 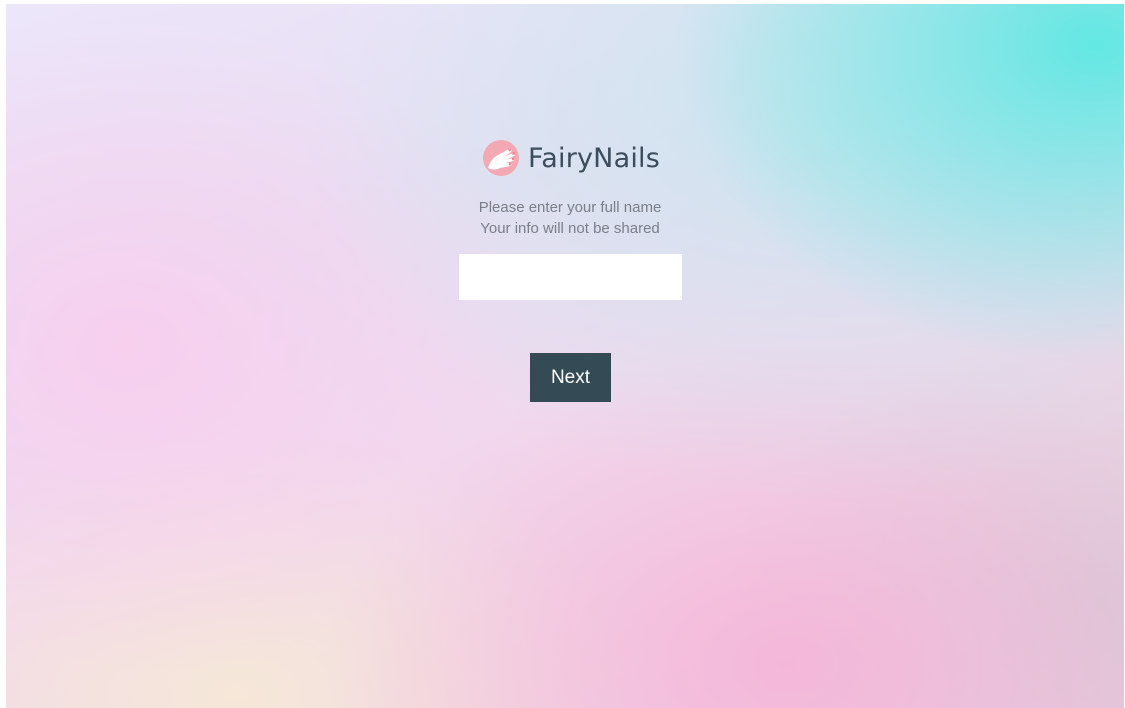 What do you see at coordinates (501, 158) in the screenshot?
I see `painted-nails-hand-icon` at bounding box center [501, 158].